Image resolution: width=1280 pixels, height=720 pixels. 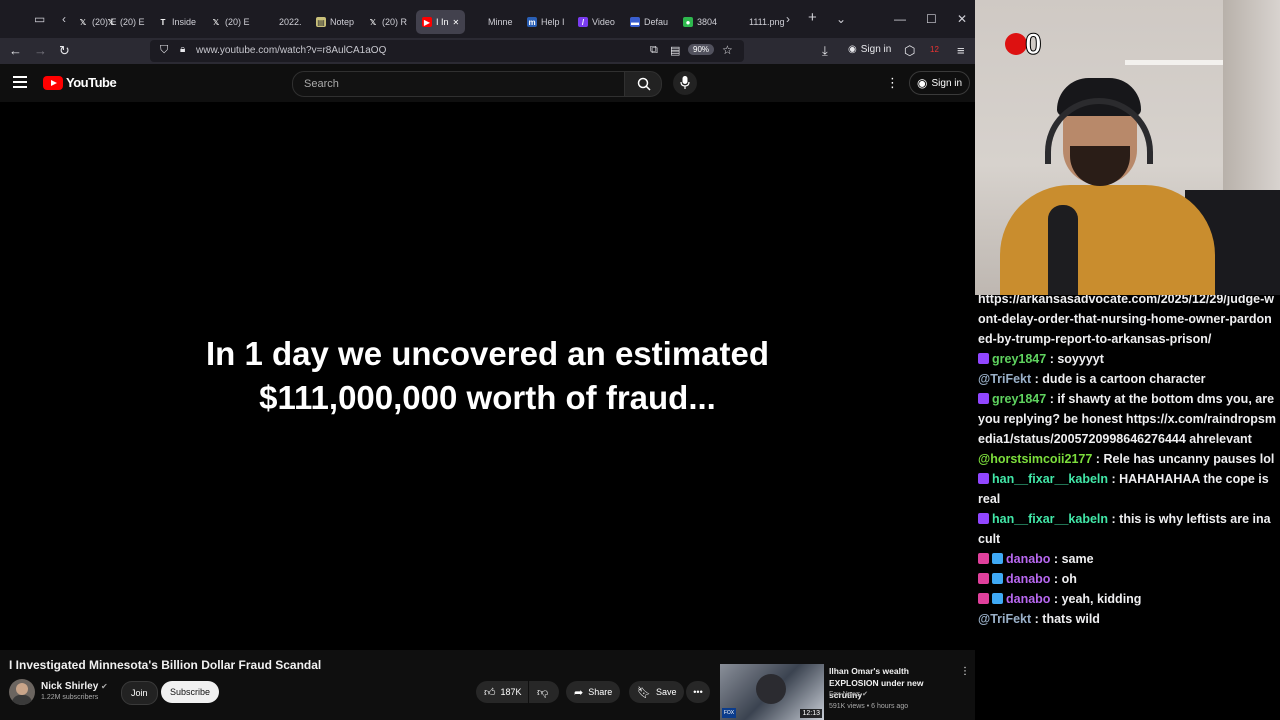 What do you see at coordinates (649, 22) in the screenshot?
I see `tab-12: ▬ Defau` at bounding box center [649, 22].